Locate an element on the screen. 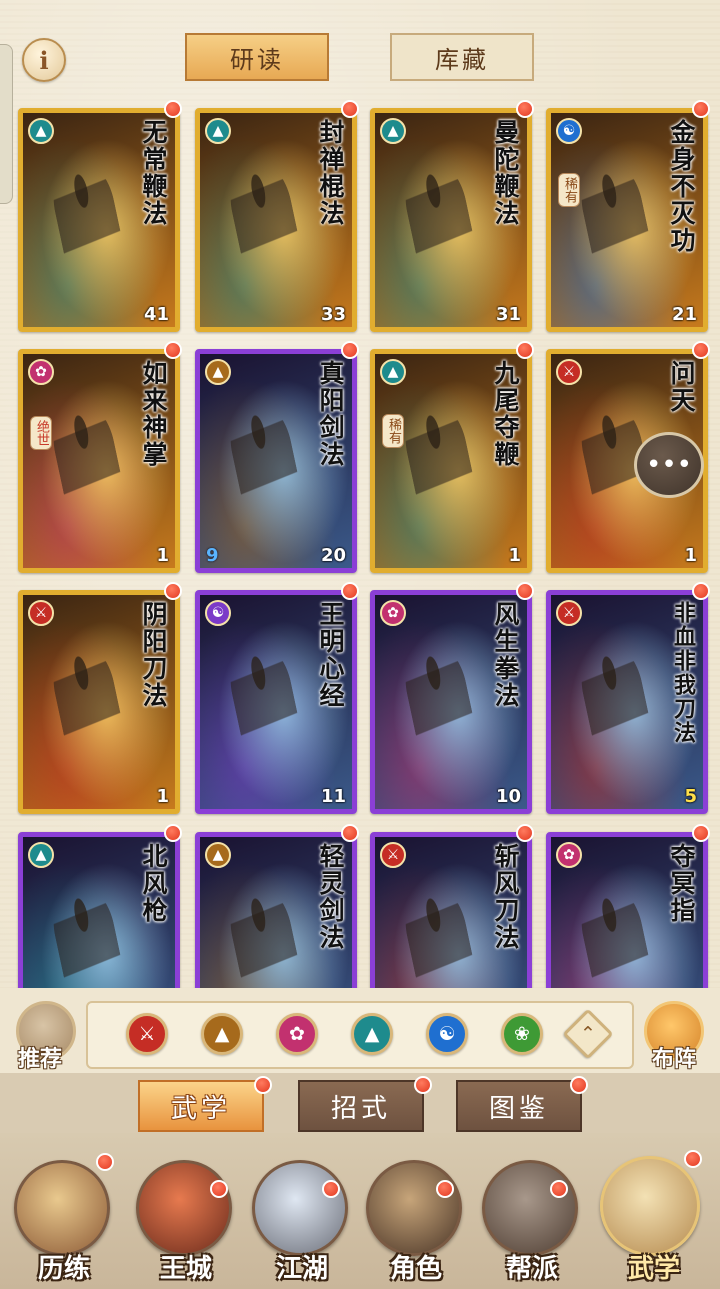 This screenshot has height=1289, width=720. skill-card: ▲ 真阳剑法 9 20 is located at coordinates (276, 461).